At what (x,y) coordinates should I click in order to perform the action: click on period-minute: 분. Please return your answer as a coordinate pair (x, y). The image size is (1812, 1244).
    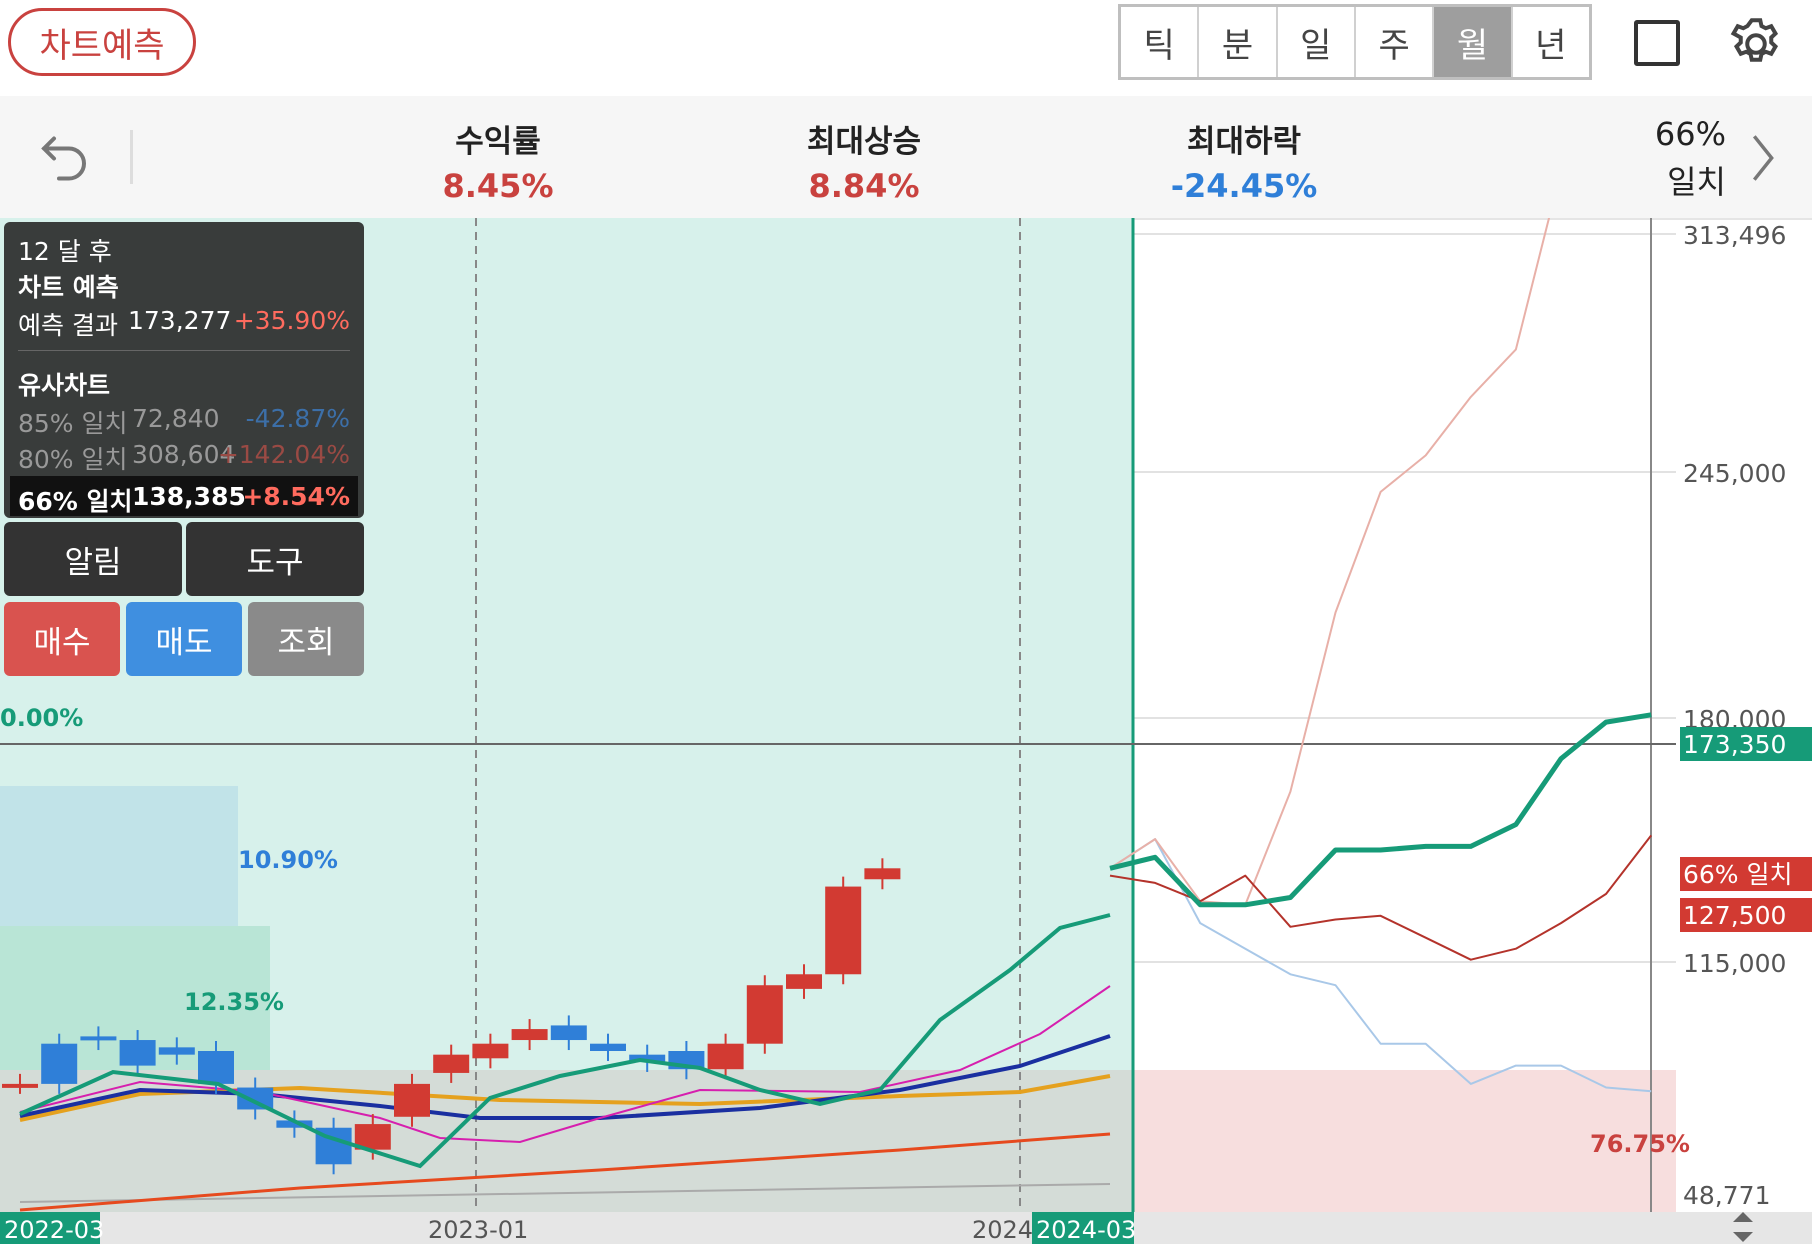
    Looking at the image, I should click on (1238, 42).